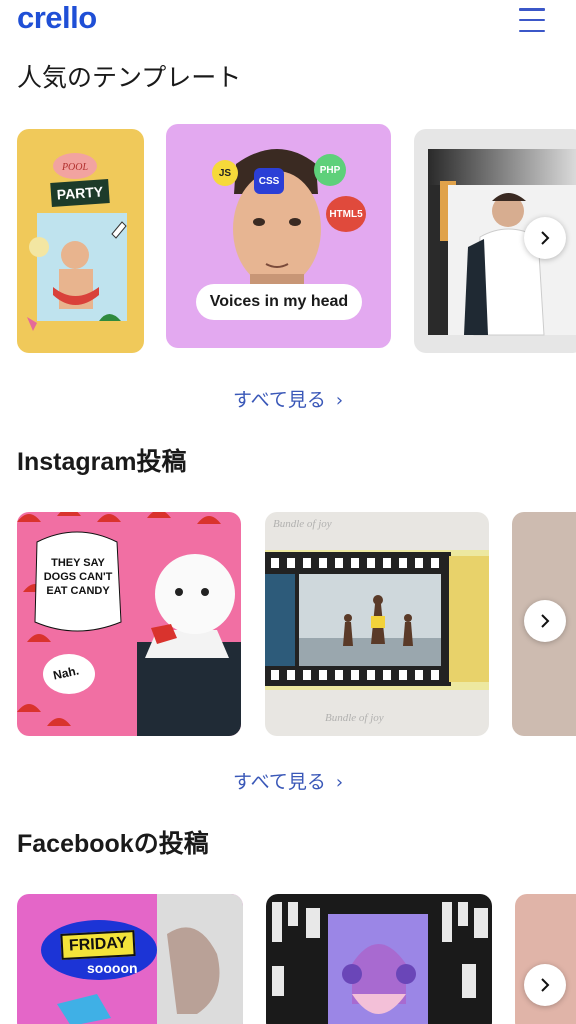 The image size is (576, 1024). I want to click on template-card-friday: FRIDAY soooon, so click(130, 959).